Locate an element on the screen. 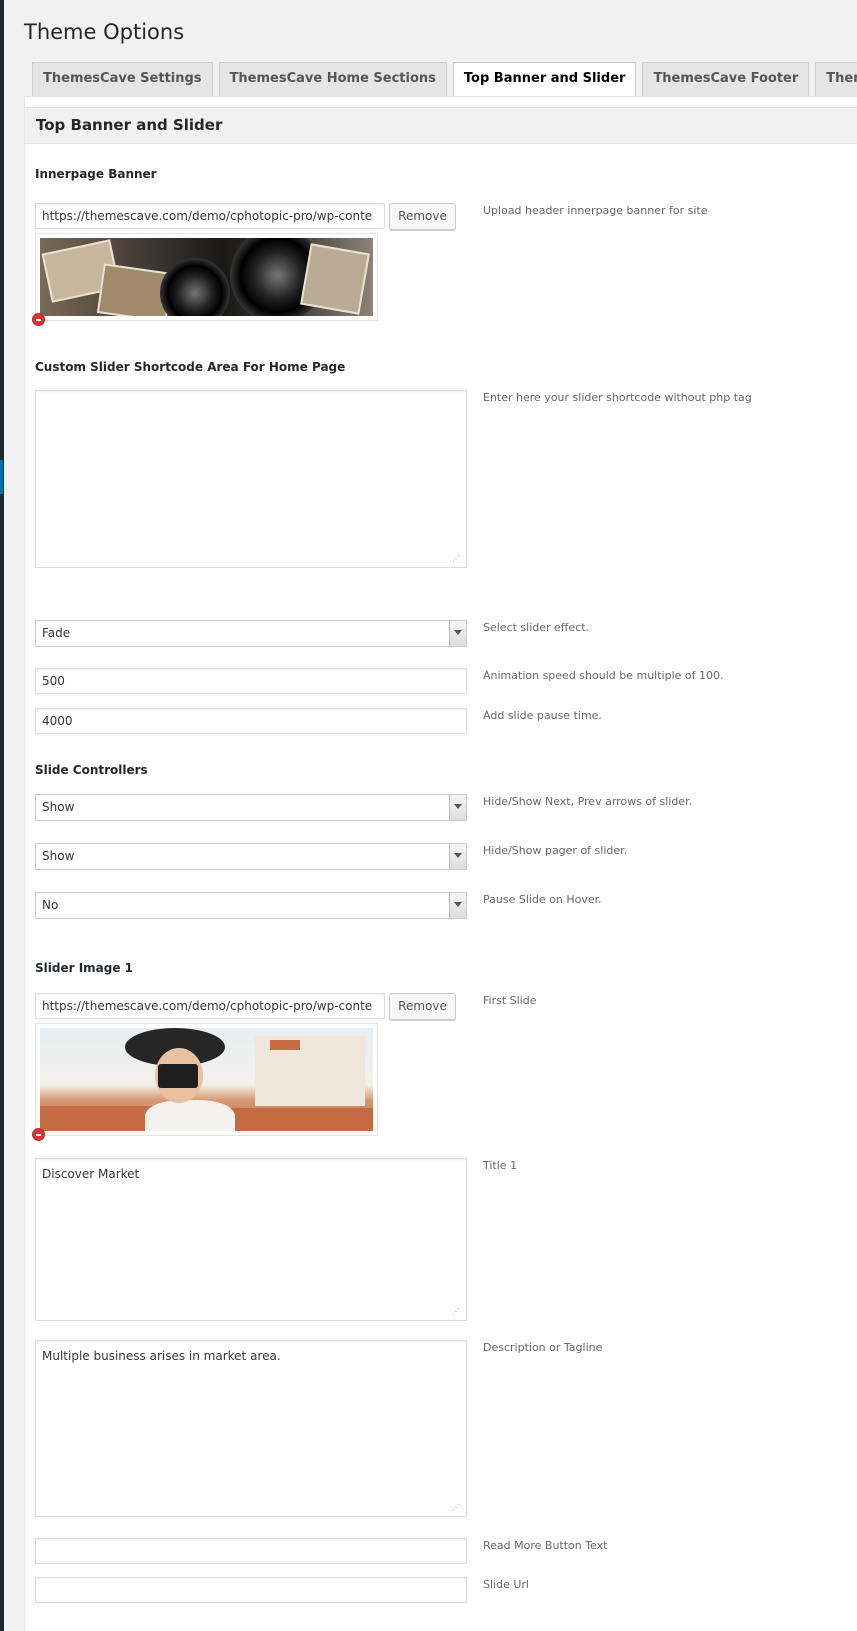 The width and height of the screenshot is (857, 1631). slide-pause-desc: Add slide pause time. is located at coordinates (542, 715).